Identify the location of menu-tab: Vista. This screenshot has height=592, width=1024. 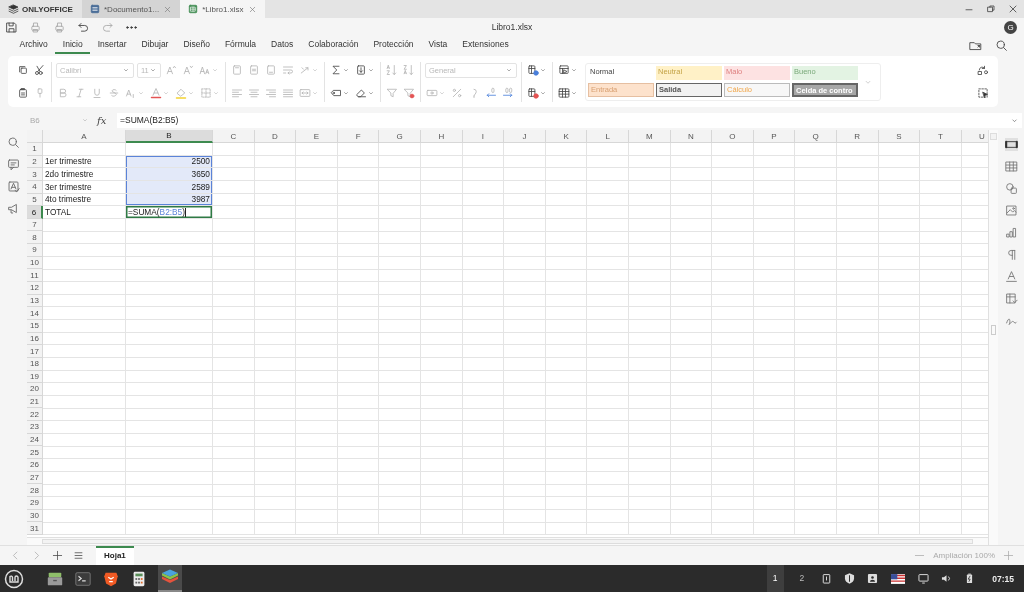
(438, 45).